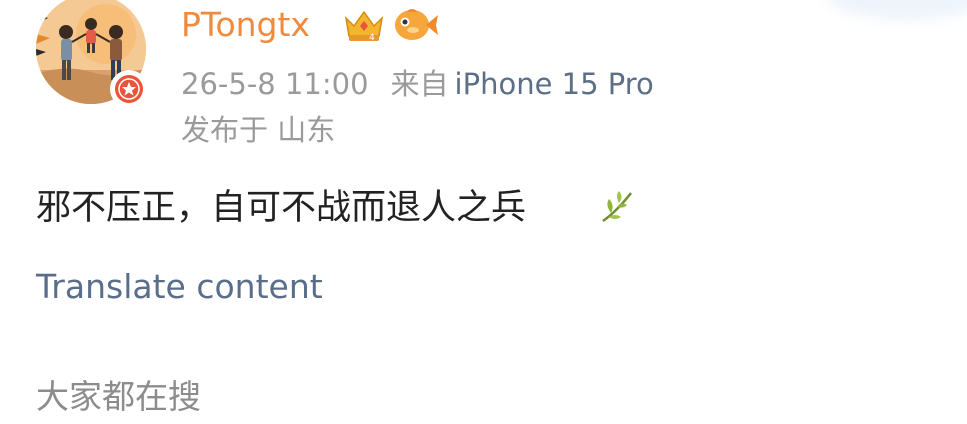 The width and height of the screenshot is (967, 424). What do you see at coordinates (179, 287) in the screenshot?
I see `translate-content-link: Translate content` at bounding box center [179, 287].